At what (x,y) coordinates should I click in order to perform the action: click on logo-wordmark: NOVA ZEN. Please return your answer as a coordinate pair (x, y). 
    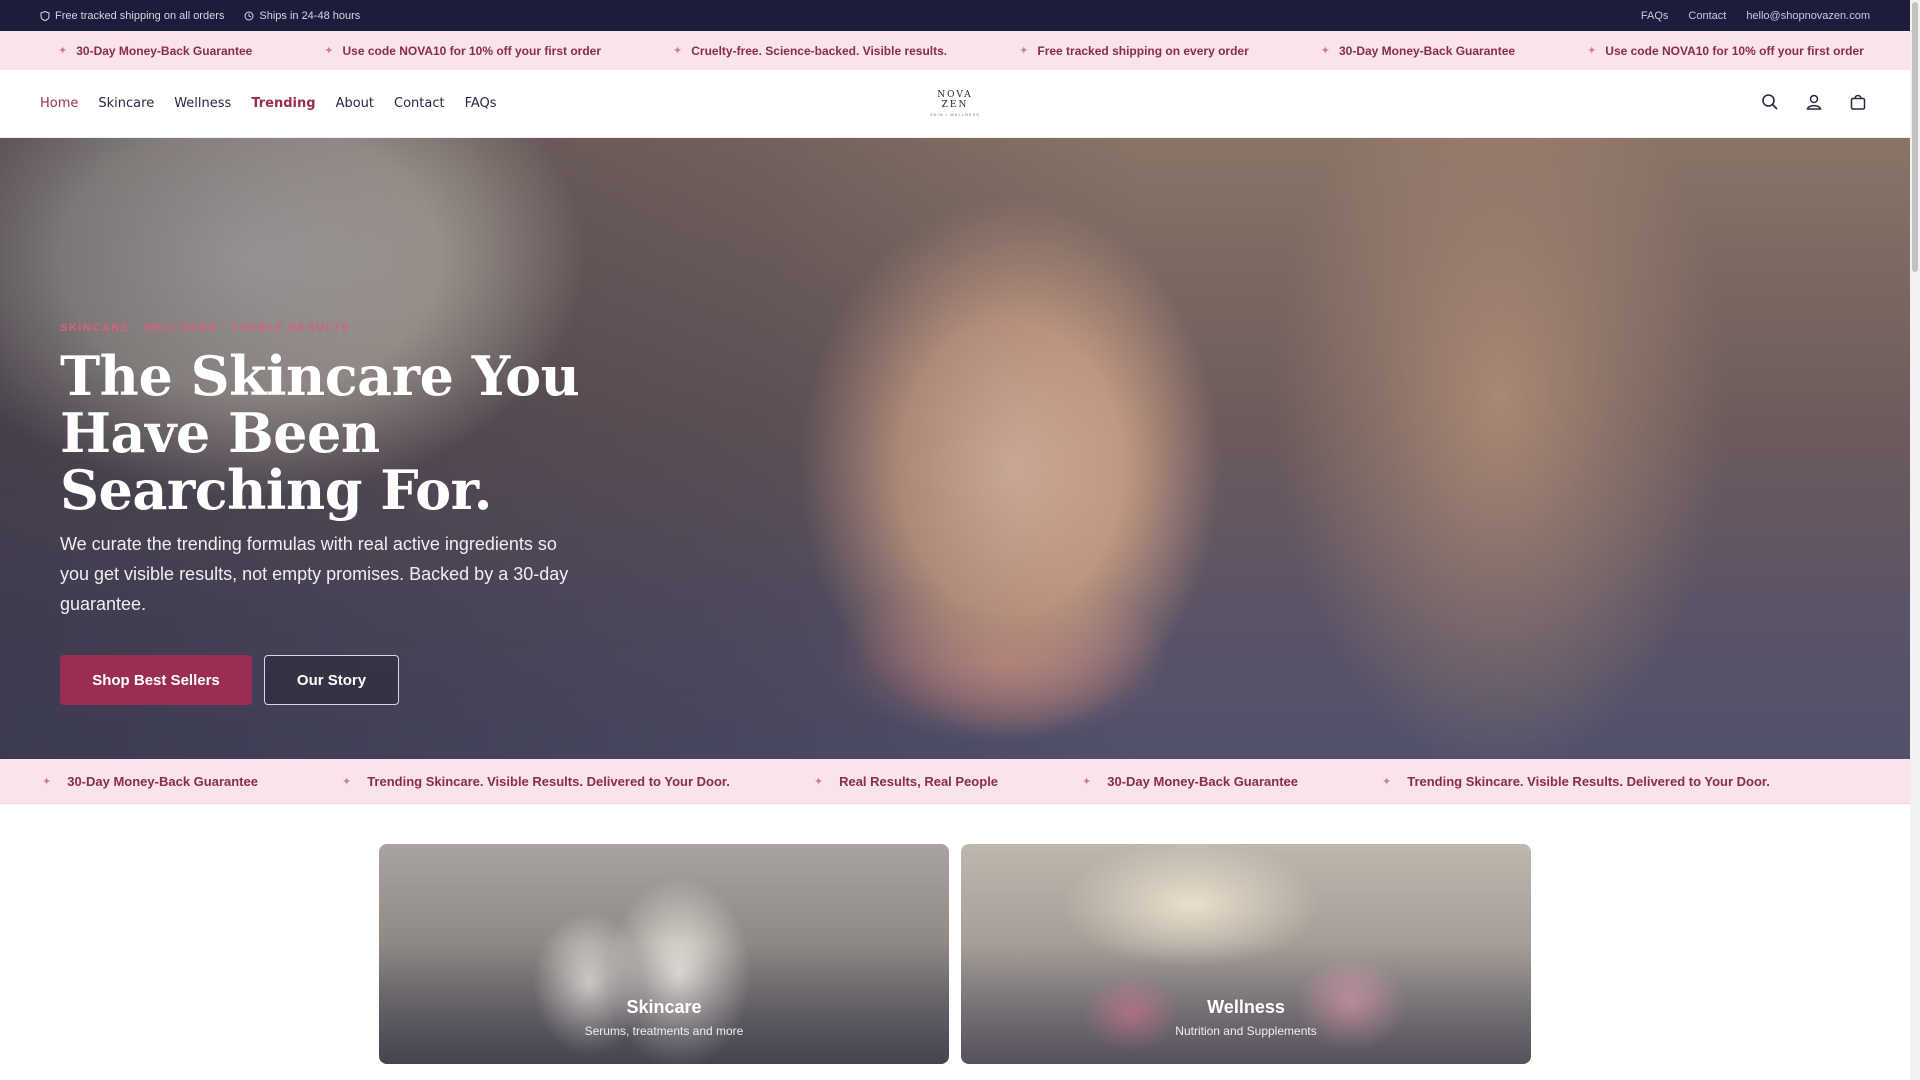
    Looking at the image, I should click on (955, 100).